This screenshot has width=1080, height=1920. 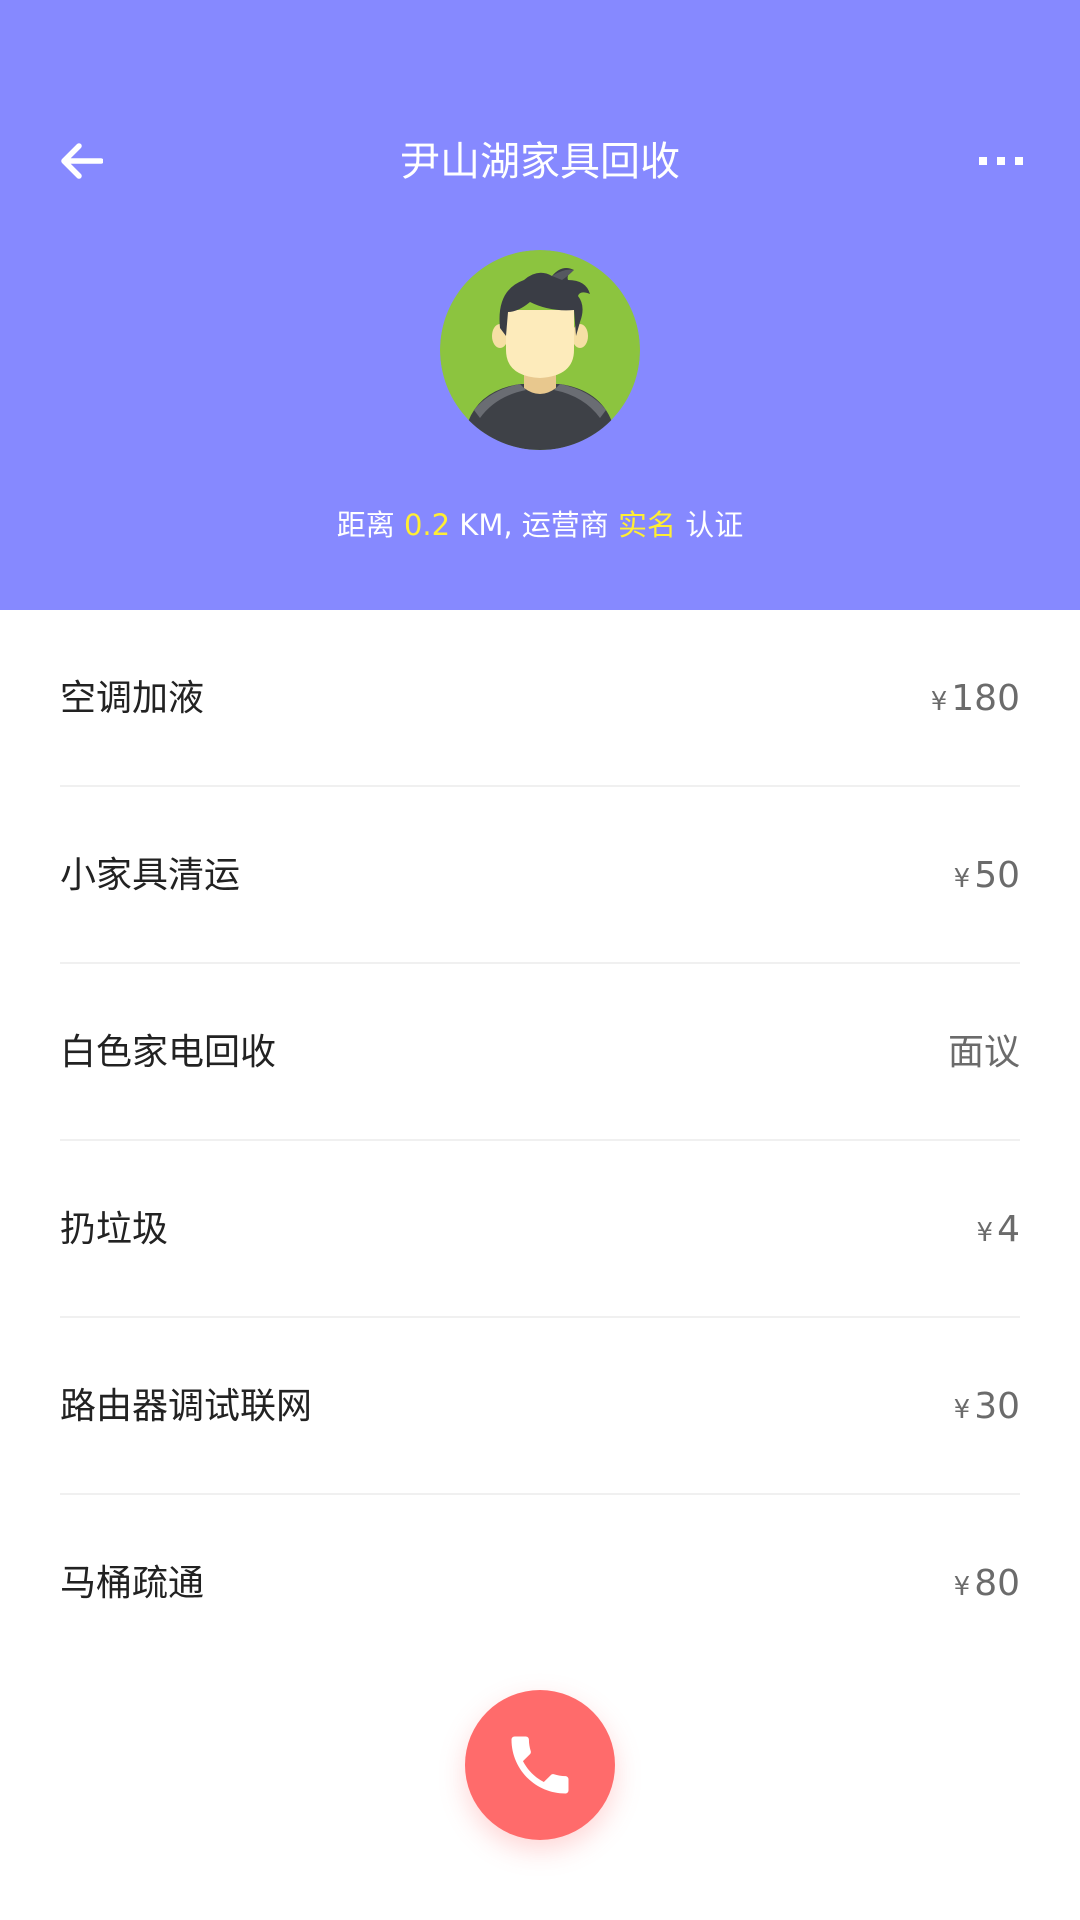 What do you see at coordinates (565, 525) in the screenshot?
I see `operator-label: 运营商` at bounding box center [565, 525].